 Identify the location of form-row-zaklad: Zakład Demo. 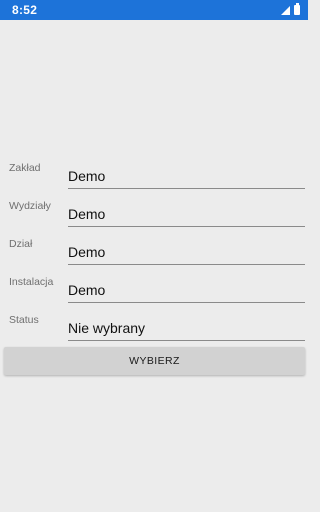
(154, 177).